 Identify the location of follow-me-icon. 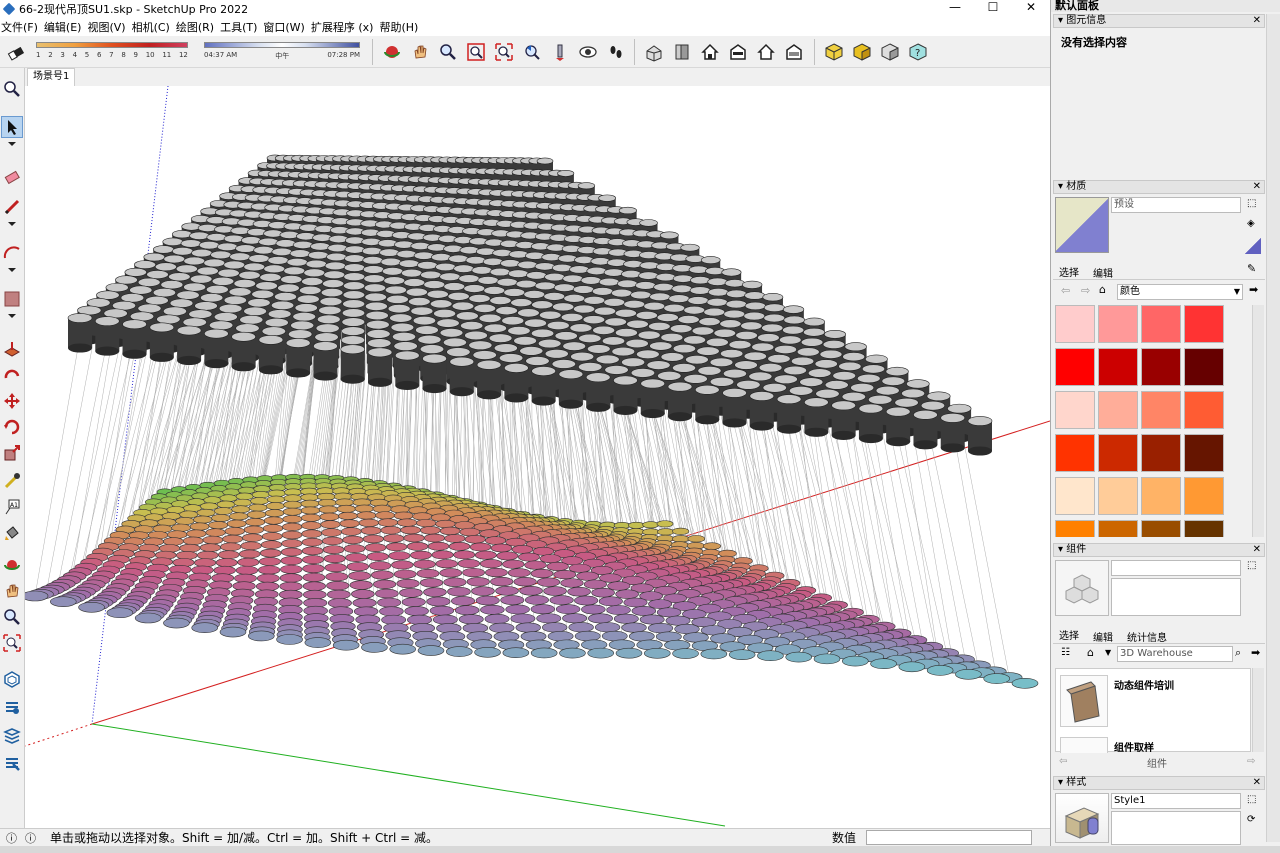
(12, 375).